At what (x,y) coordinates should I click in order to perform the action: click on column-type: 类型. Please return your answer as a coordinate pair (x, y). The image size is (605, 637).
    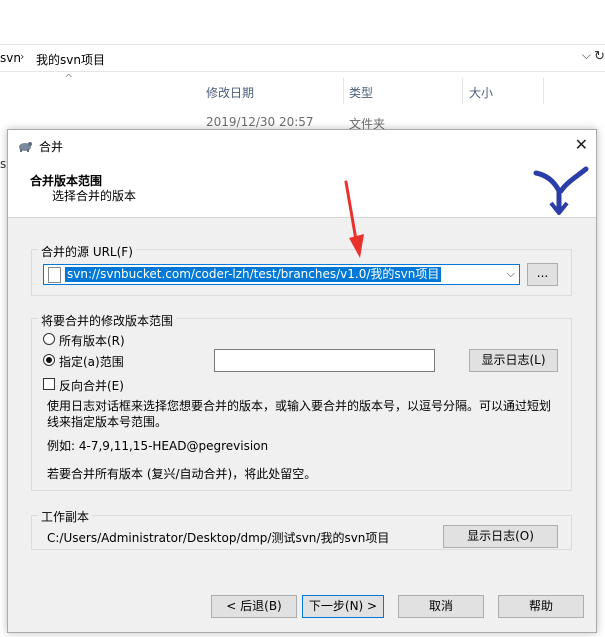
    Looking at the image, I should click on (361, 92).